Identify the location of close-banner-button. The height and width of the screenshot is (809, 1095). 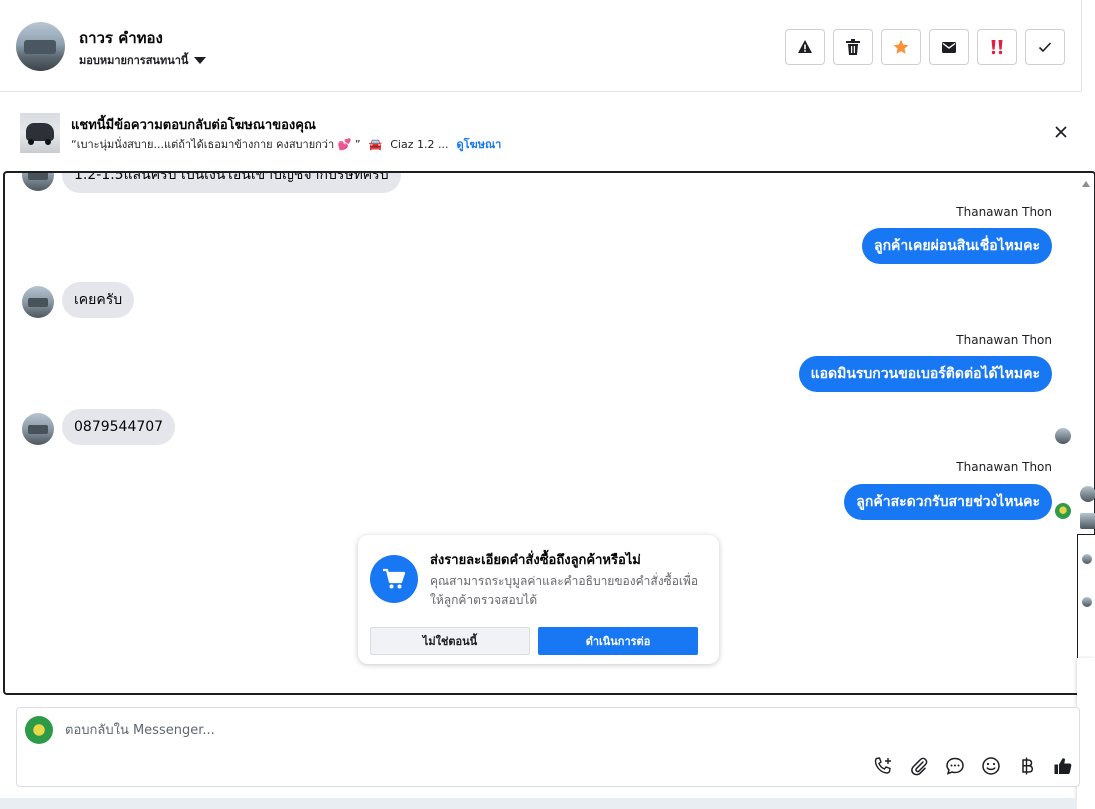
(1061, 132).